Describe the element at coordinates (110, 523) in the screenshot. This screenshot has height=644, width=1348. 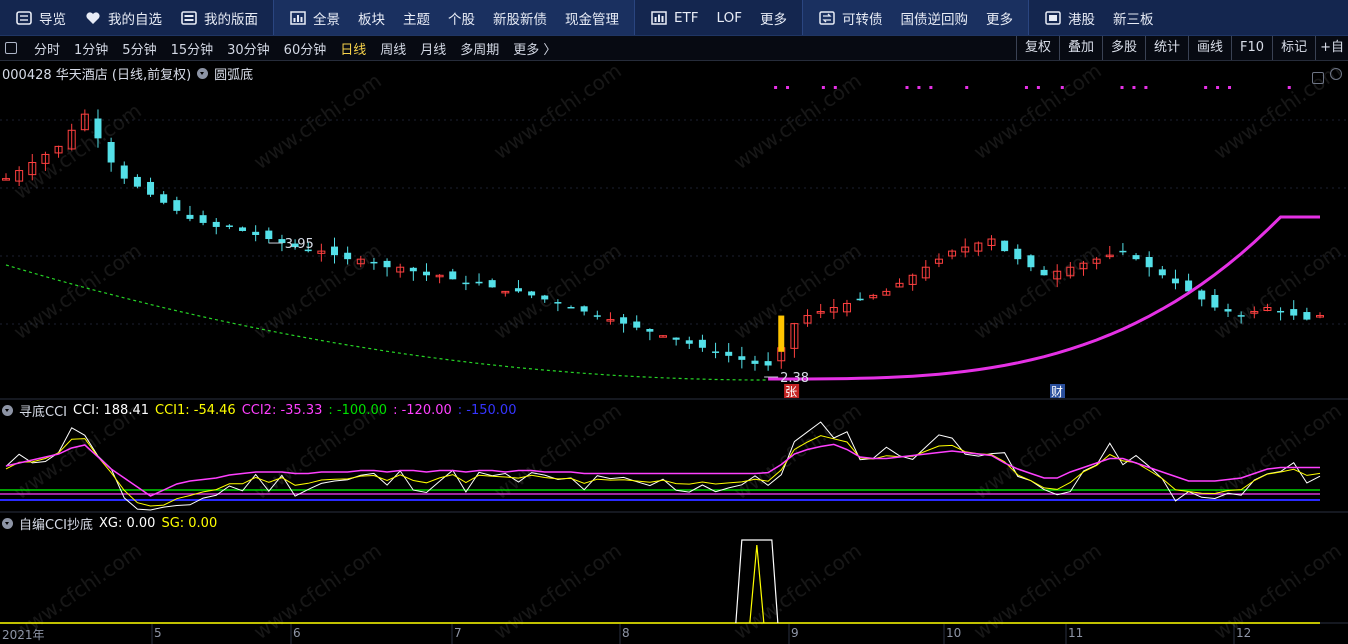
I see `cci2-panel-header: 自编CCI抄底 XG: 0.00 SG: 0.00` at that location.